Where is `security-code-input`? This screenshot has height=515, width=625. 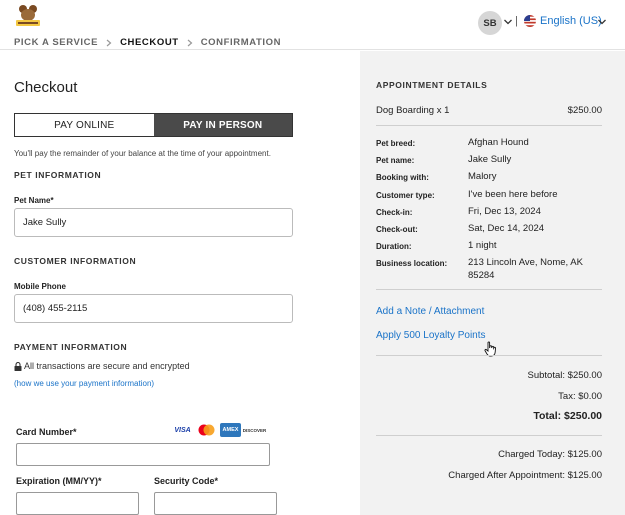 security-code-input is located at coordinates (215, 503).